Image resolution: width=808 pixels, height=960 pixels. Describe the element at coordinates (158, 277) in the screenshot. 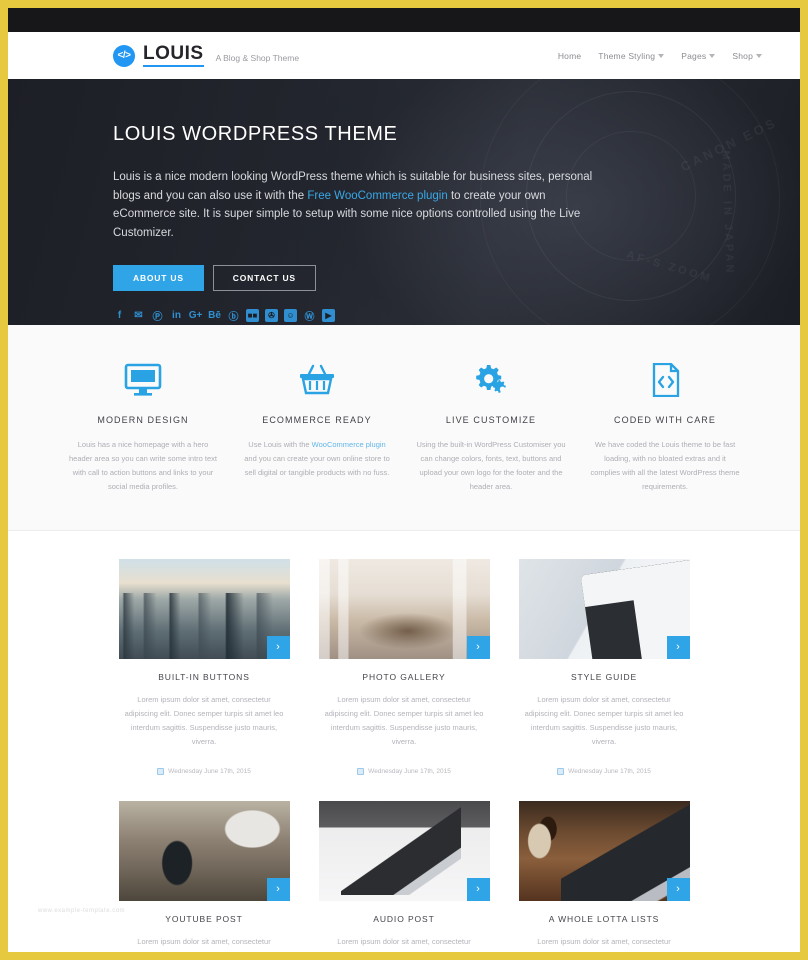

I see `about-us-button: ABOUT US` at that location.